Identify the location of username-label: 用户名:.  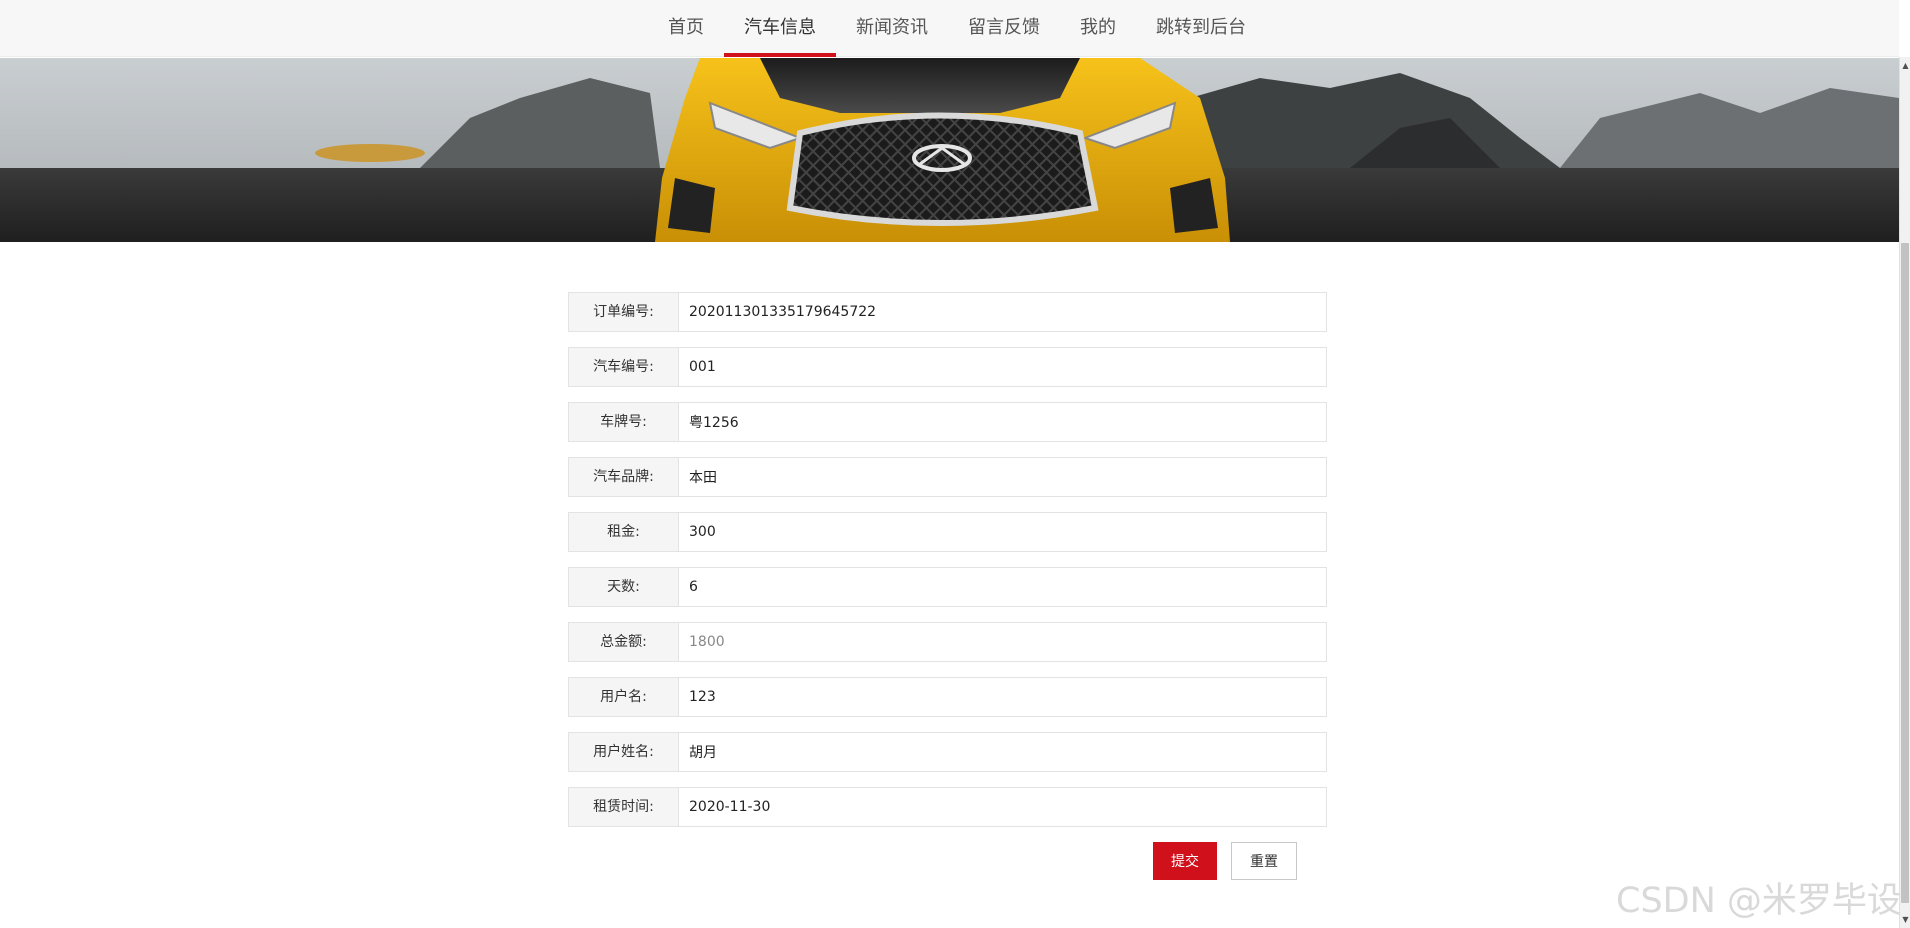
(623, 697).